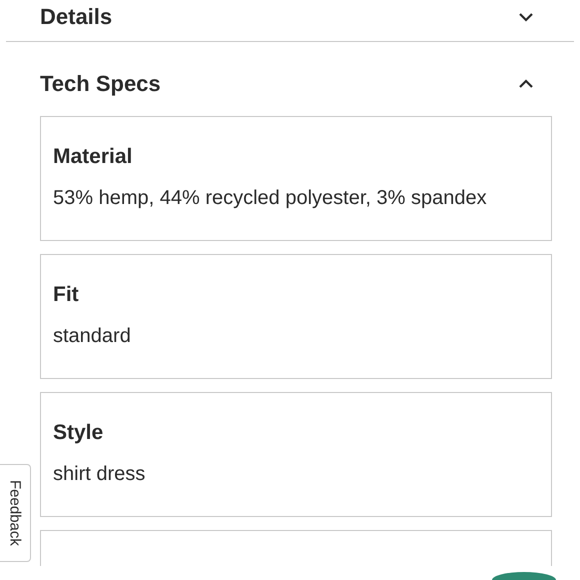 This screenshot has height=580, width=580. What do you see at coordinates (526, 17) in the screenshot?
I see `chevron-down-icon` at bounding box center [526, 17].